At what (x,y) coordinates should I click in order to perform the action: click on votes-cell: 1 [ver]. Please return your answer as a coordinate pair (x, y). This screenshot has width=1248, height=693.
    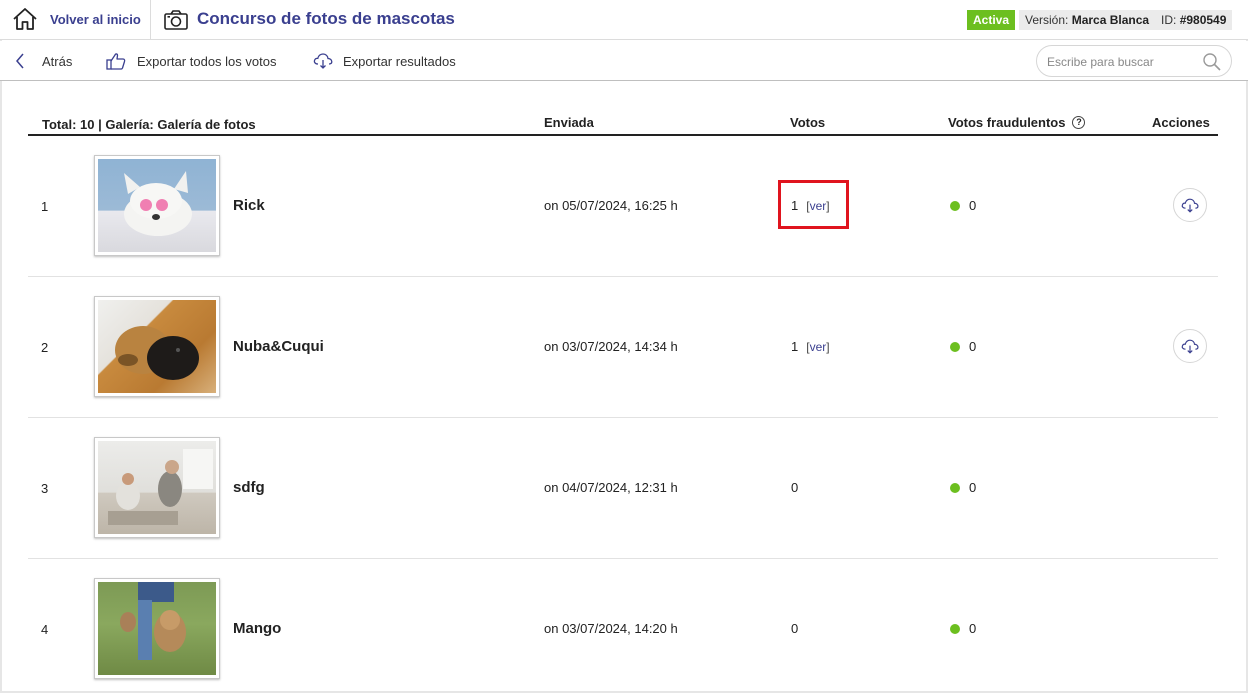
    Looking at the image, I should click on (810, 346).